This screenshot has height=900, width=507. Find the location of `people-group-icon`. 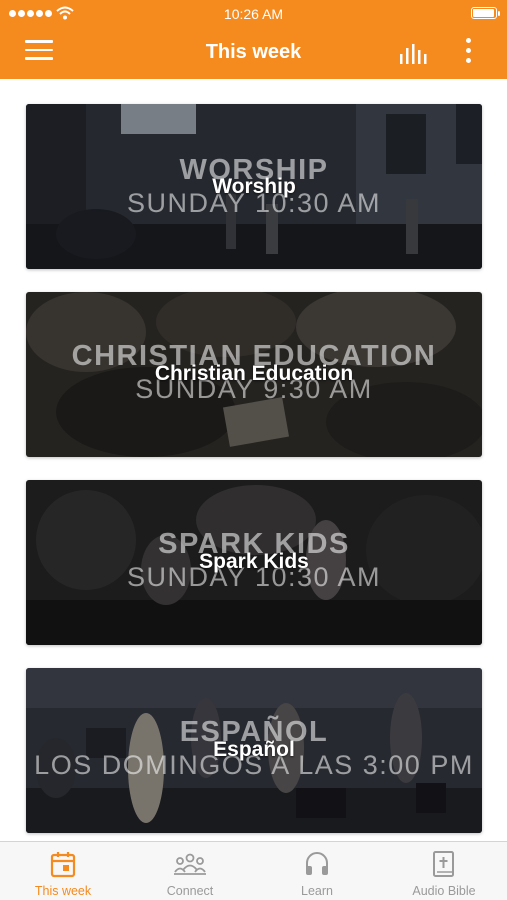

people-group-icon is located at coordinates (190, 864).